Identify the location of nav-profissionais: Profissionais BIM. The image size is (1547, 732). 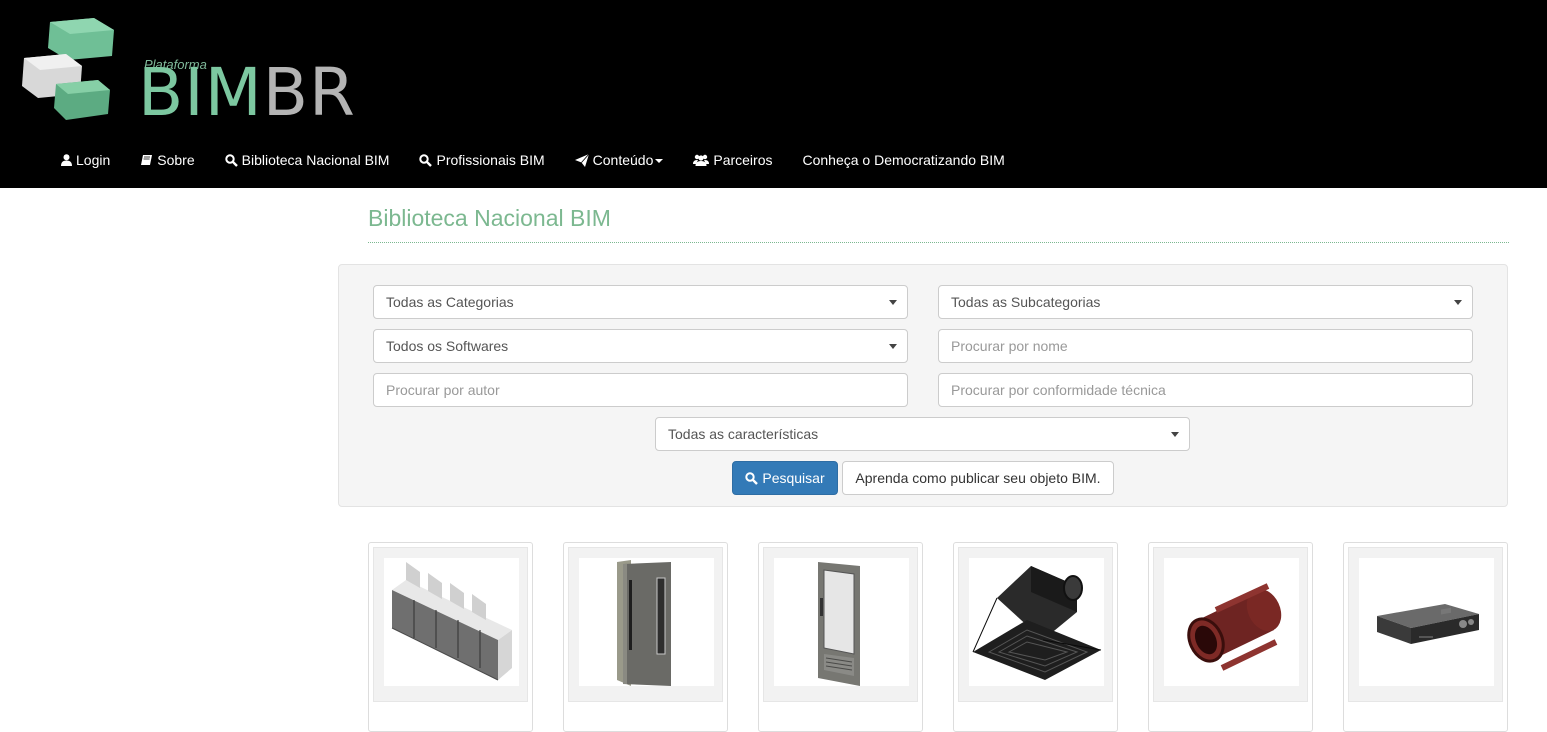
(481, 160).